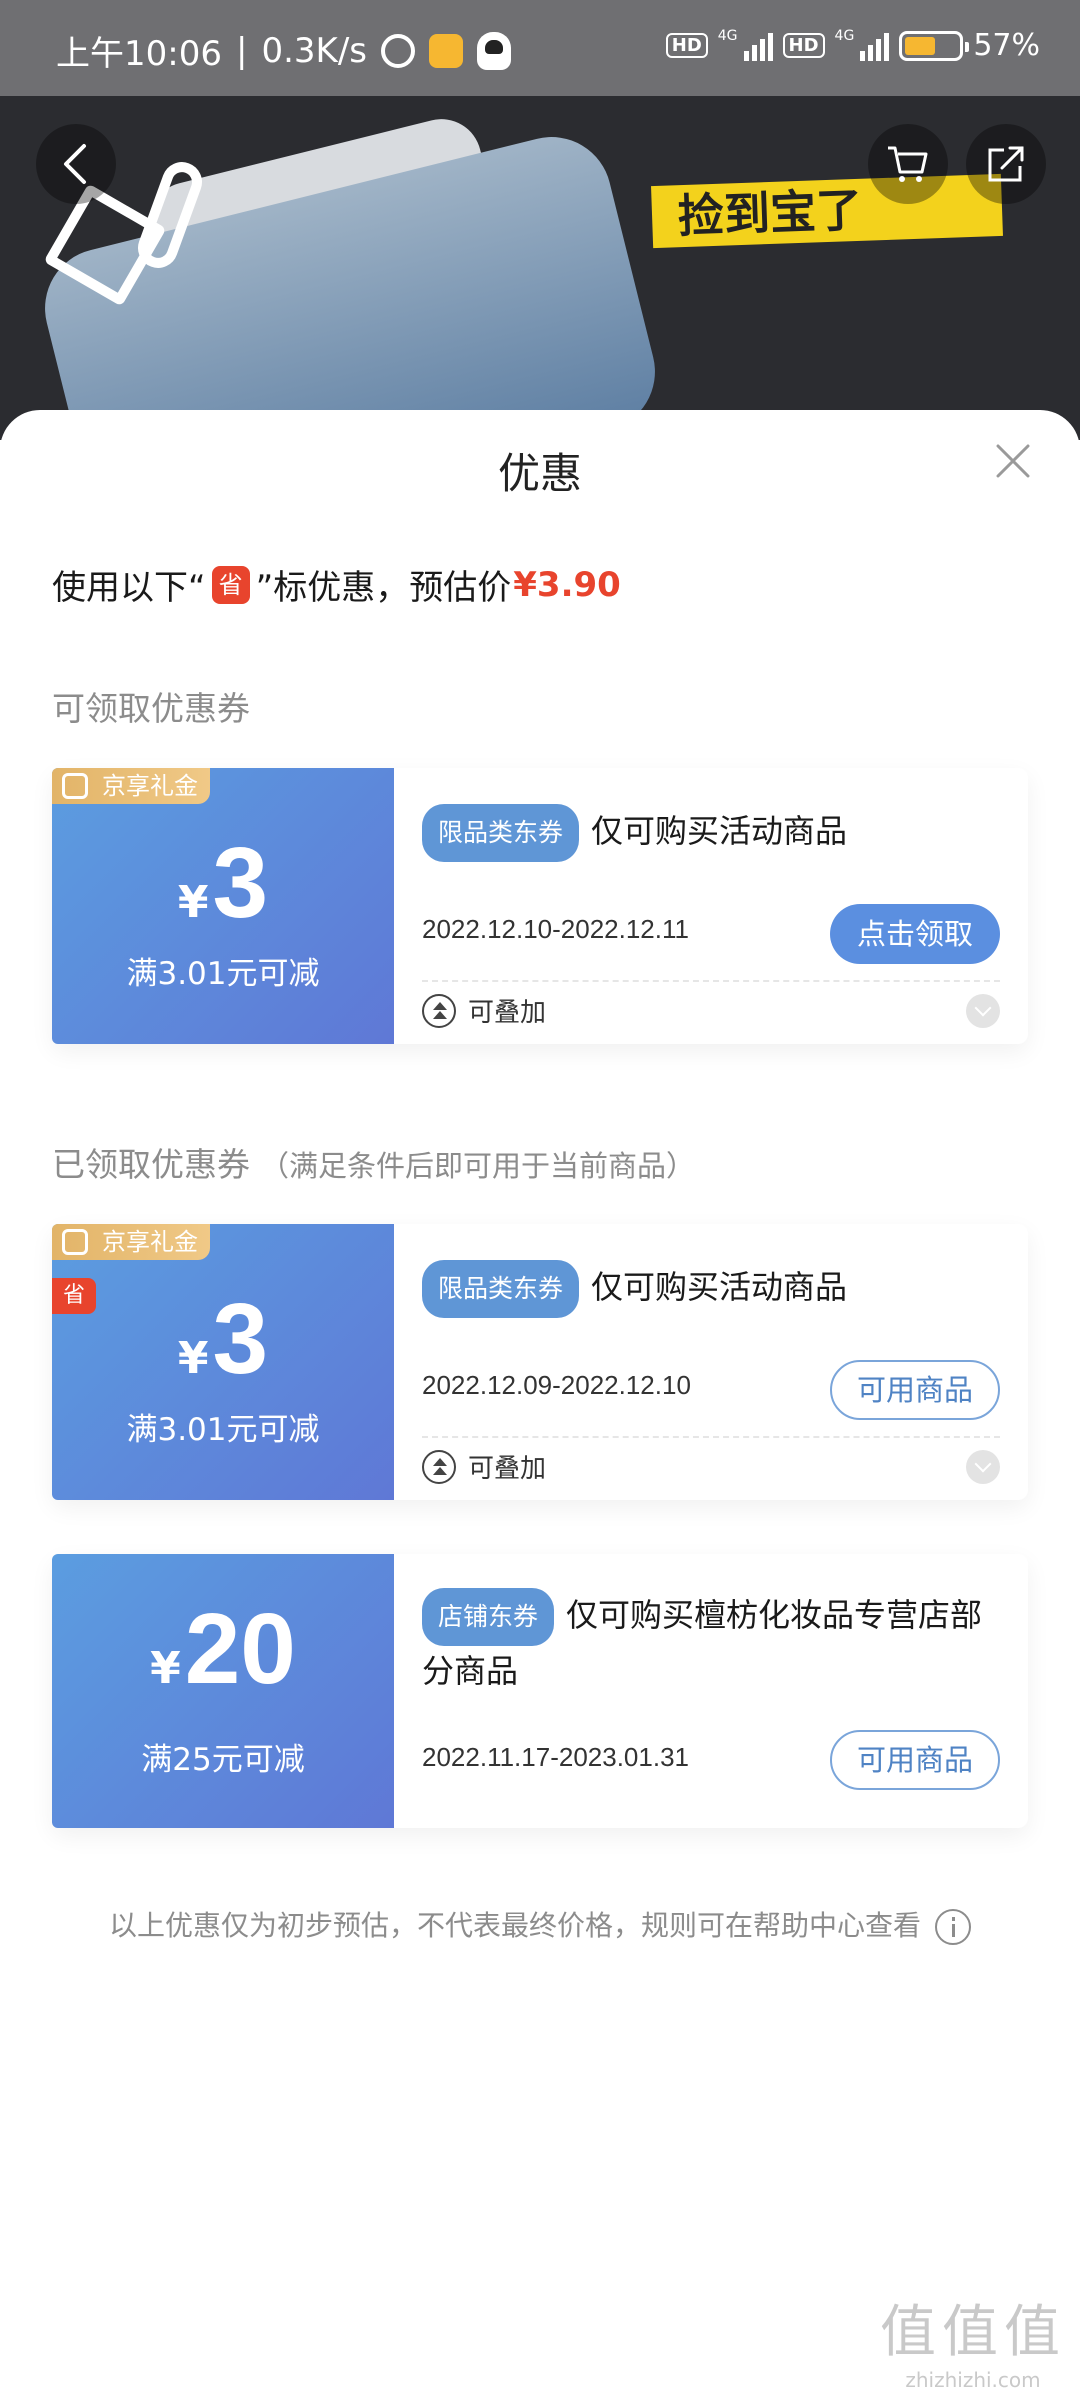 This screenshot has height=2400, width=1080. I want to click on summary-suffix: ”标优惠，预估价, so click(383, 588).